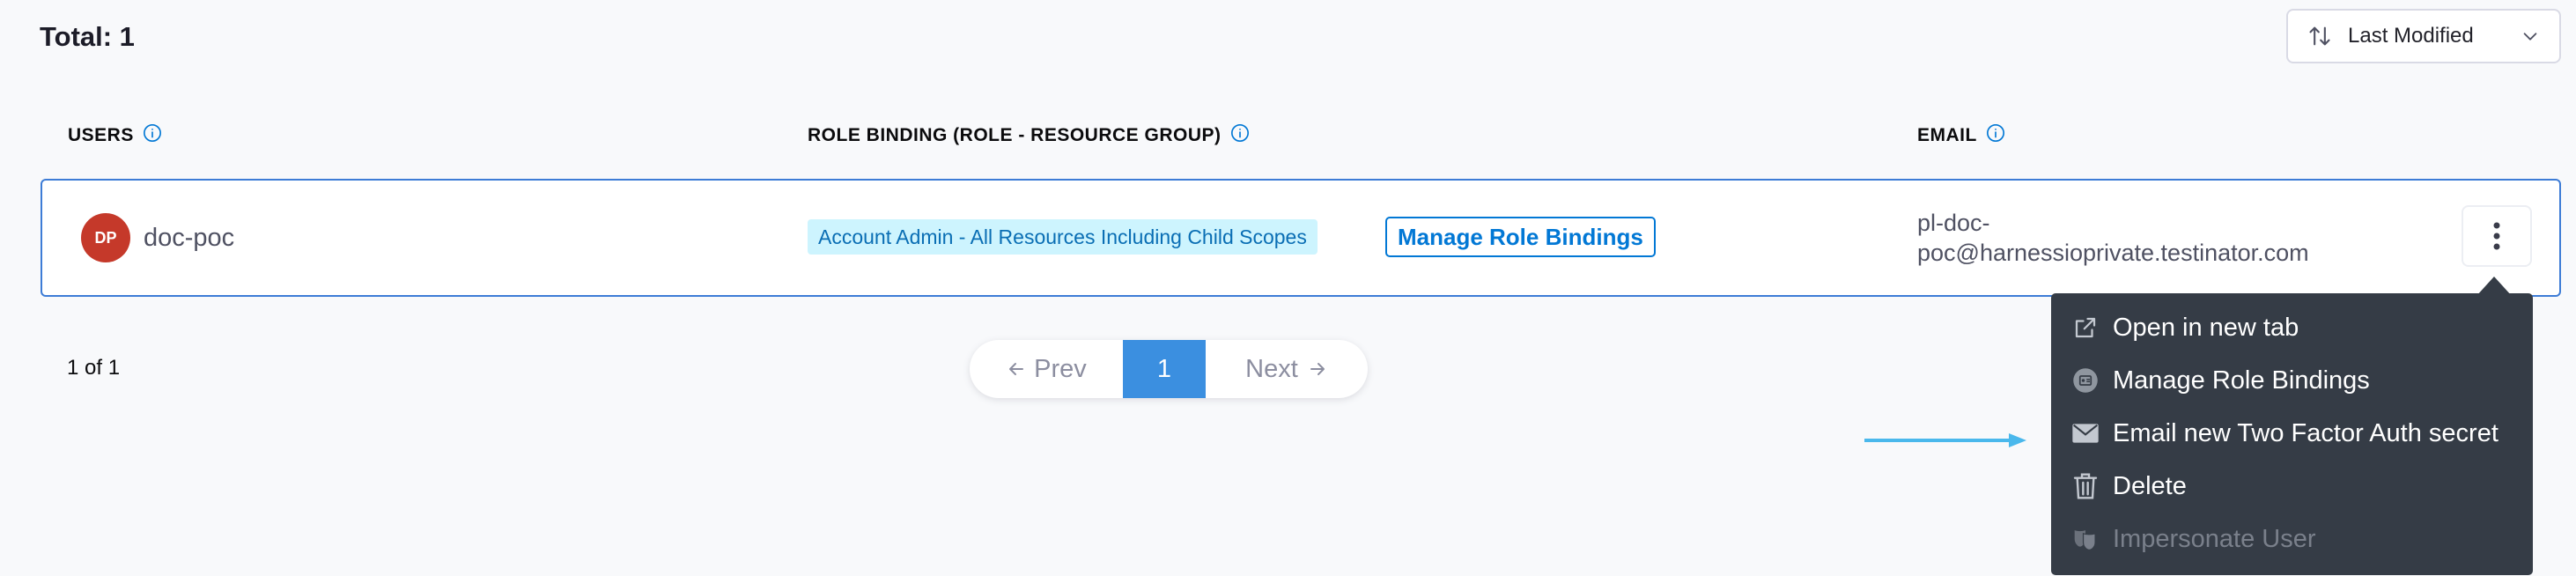  What do you see at coordinates (2085, 539) in the screenshot?
I see `impersonate-icon` at bounding box center [2085, 539].